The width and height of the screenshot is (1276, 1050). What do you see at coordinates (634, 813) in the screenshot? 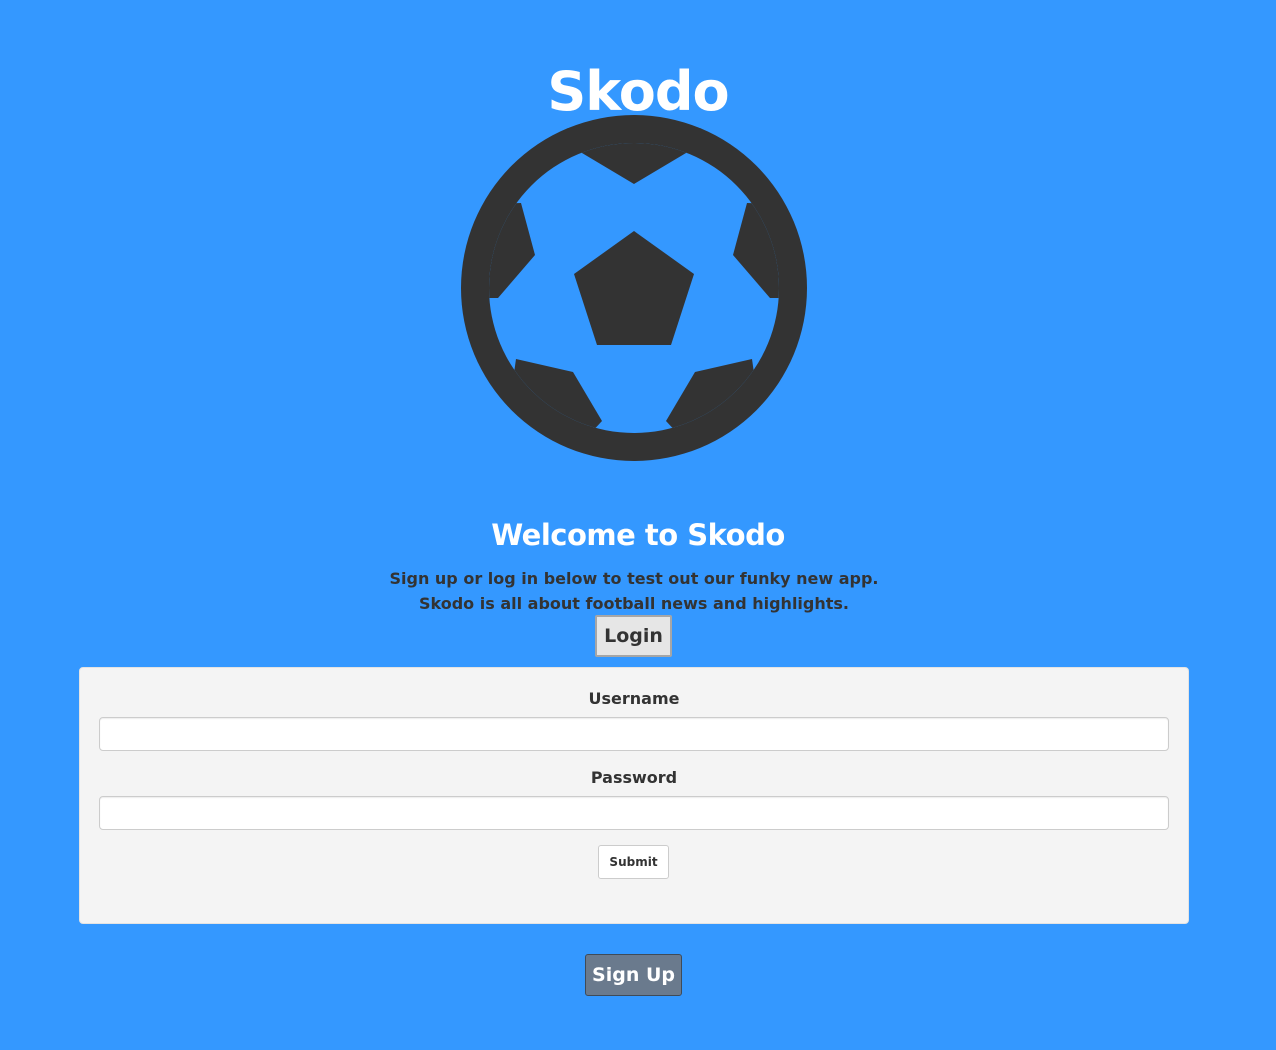
I see `password-input` at bounding box center [634, 813].